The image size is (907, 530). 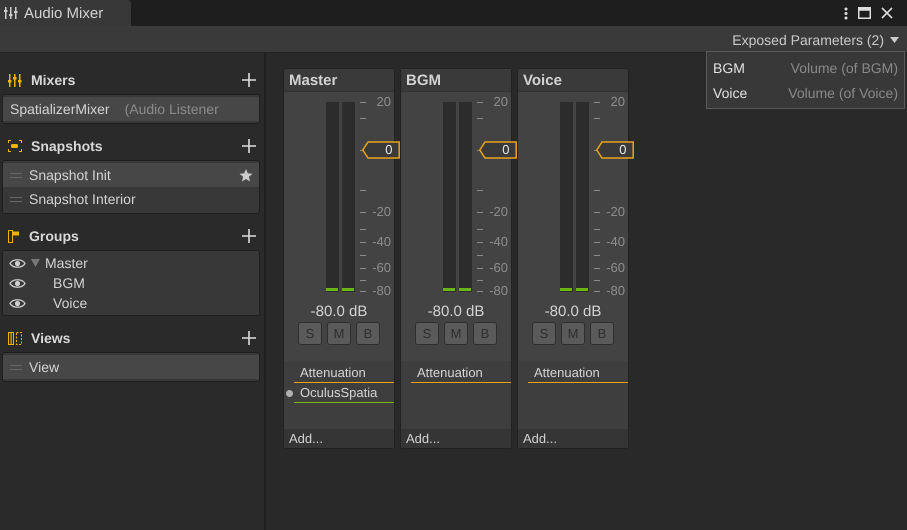 What do you see at coordinates (82, 199) in the screenshot?
I see `item-name: Snapshot Interior` at bounding box center [82, 199].